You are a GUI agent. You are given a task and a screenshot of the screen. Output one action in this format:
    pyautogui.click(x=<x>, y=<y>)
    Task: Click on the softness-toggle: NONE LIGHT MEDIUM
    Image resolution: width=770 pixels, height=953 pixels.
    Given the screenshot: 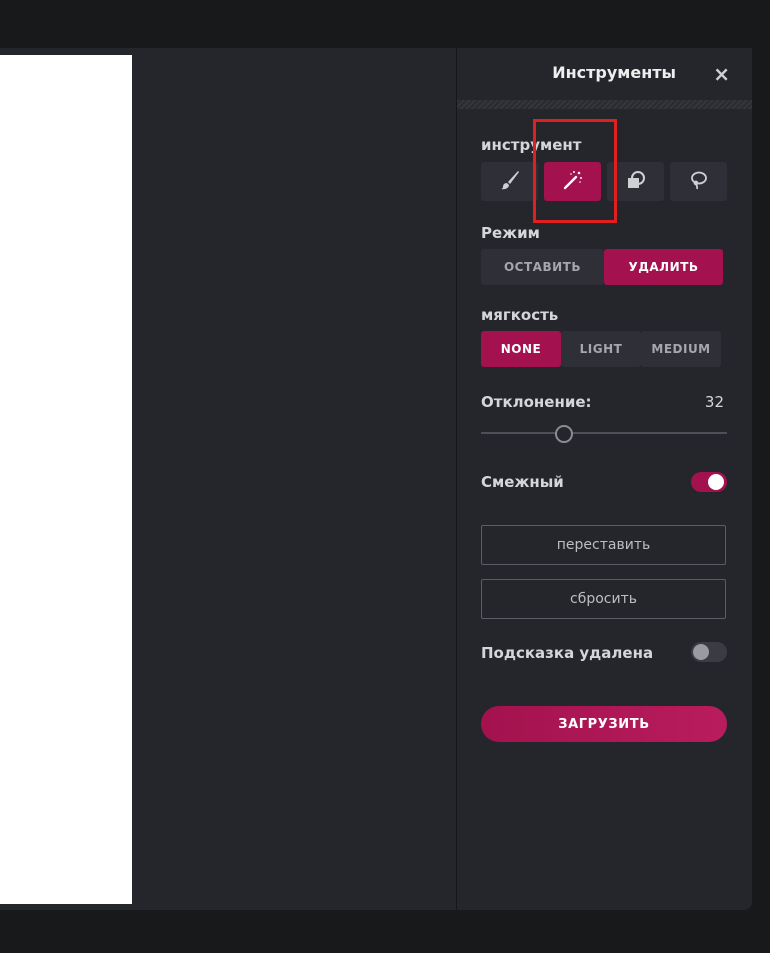 What is the action you would take?
    pyautogui.click(x=601, y=349)
    